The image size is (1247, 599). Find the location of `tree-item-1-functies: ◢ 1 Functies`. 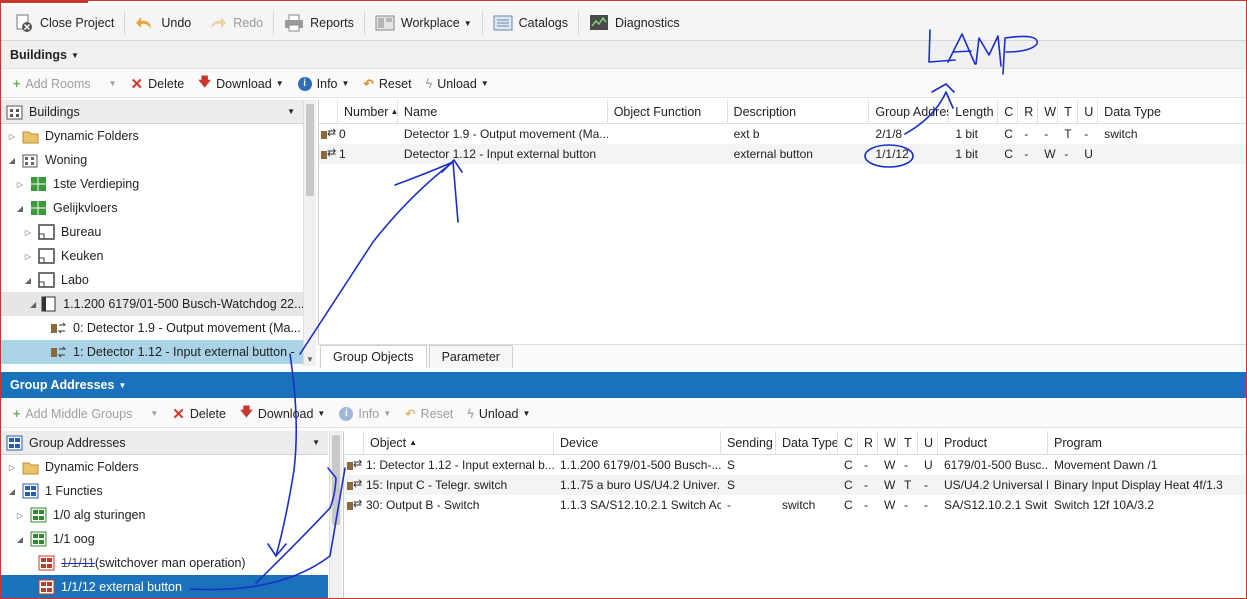

tree-item-1-functies: ◢ 1 Functies is located at coordinates (164, 491).